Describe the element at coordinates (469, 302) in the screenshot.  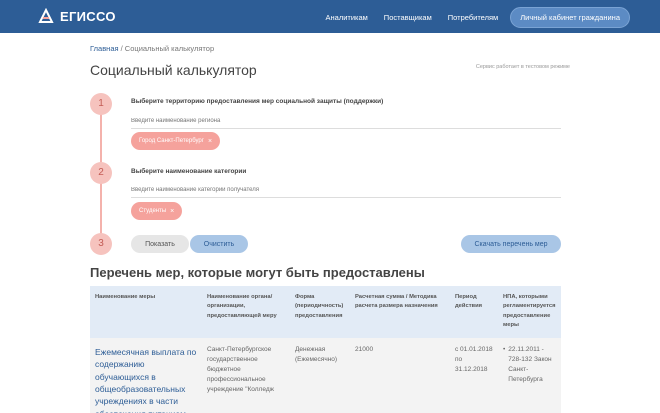
I see `column-header: Период действия` at that location.